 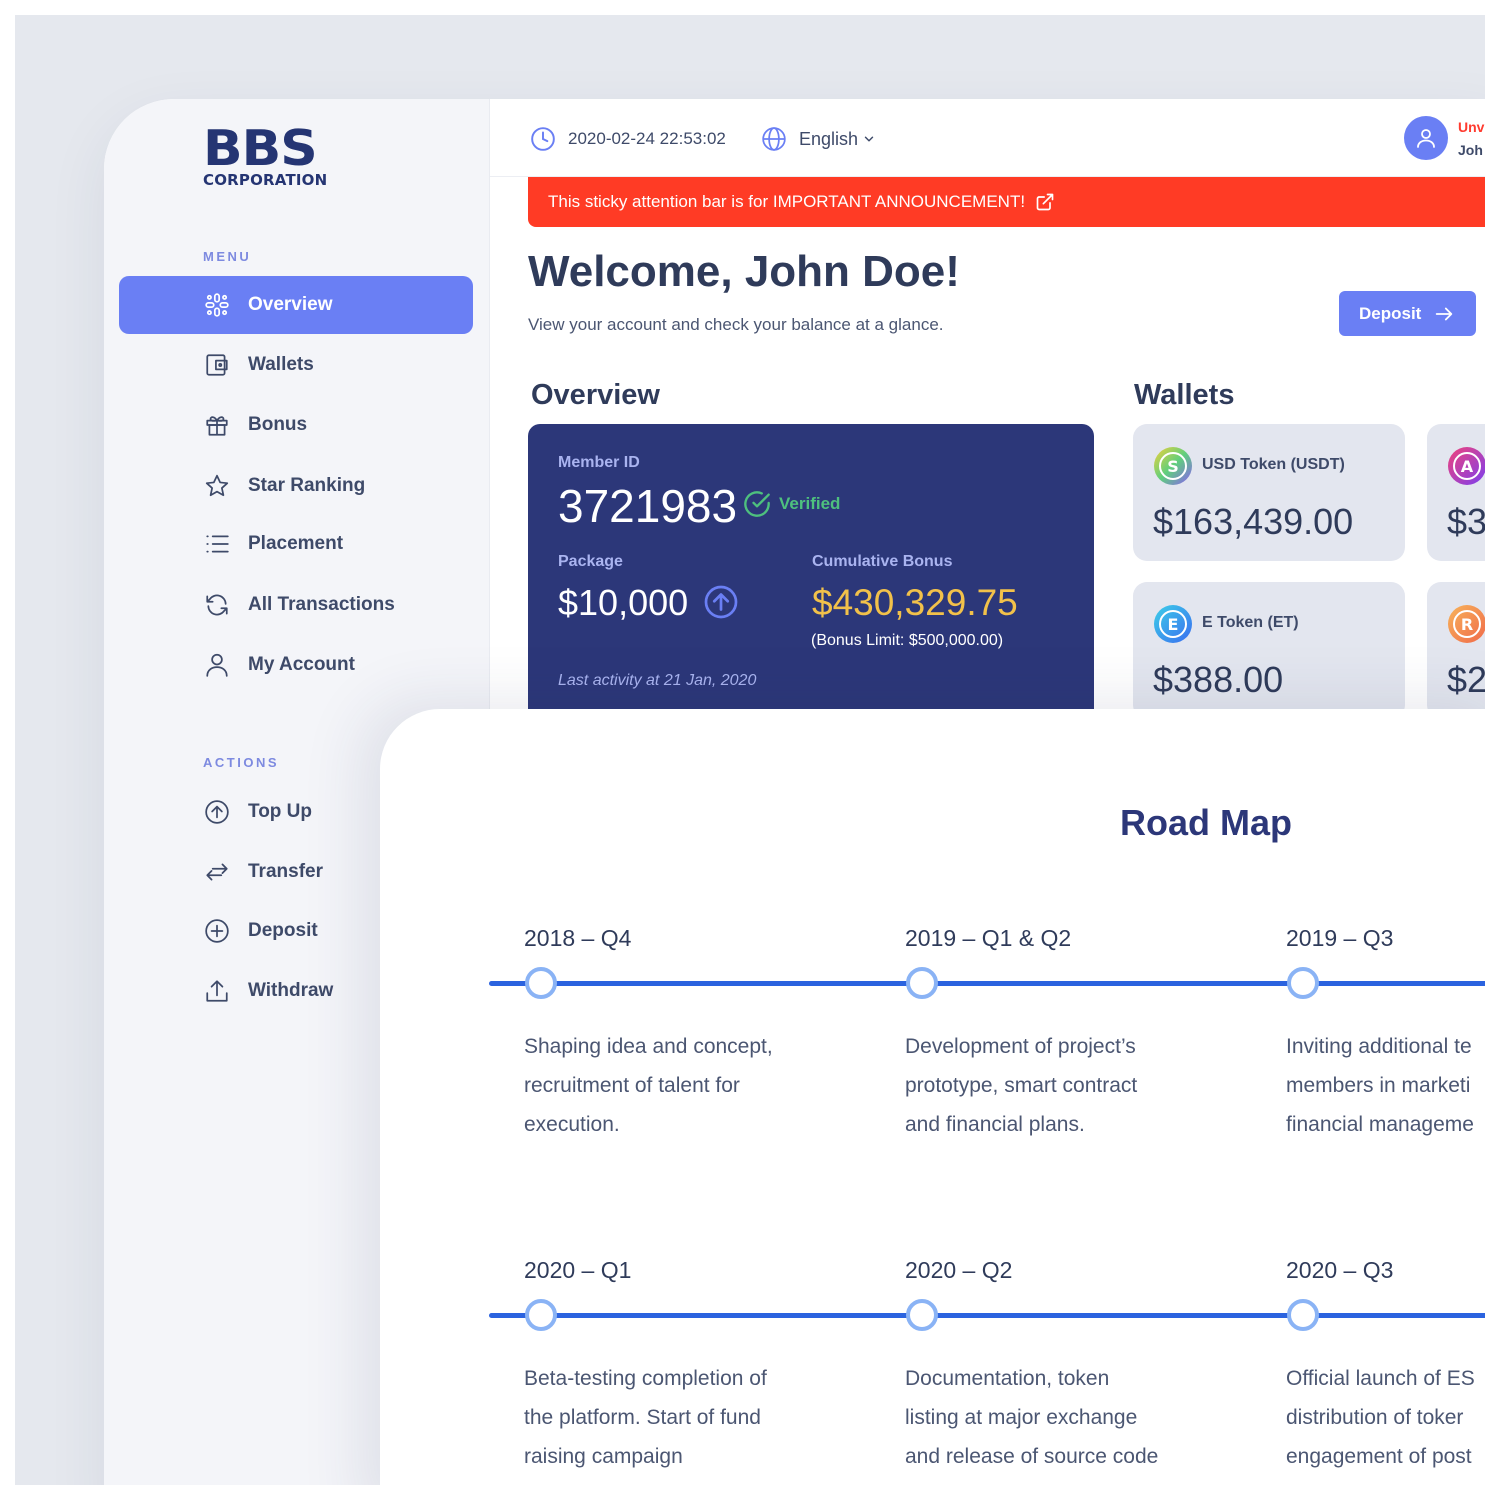 What do you see at coordinates (1021, 1085) in the screenshot?
I see `milestone-line: prototype, smart contract` at bounding box center [1021, 1085].